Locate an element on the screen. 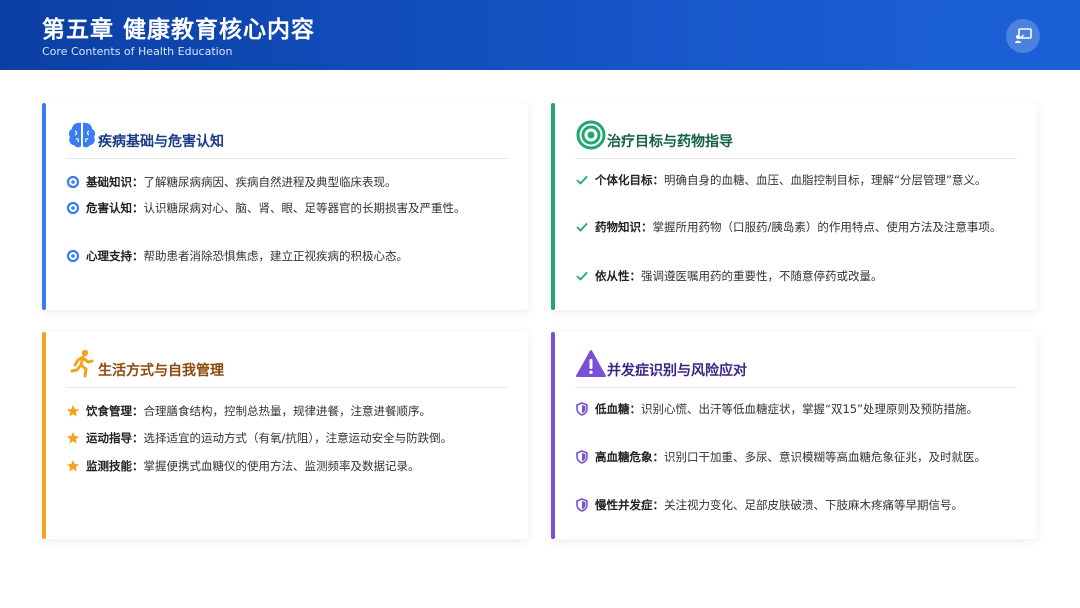 Image resolution: width=1080 pixels, height=608 pixels. item-label: 低血糖： is located at coordinates (618, 409).